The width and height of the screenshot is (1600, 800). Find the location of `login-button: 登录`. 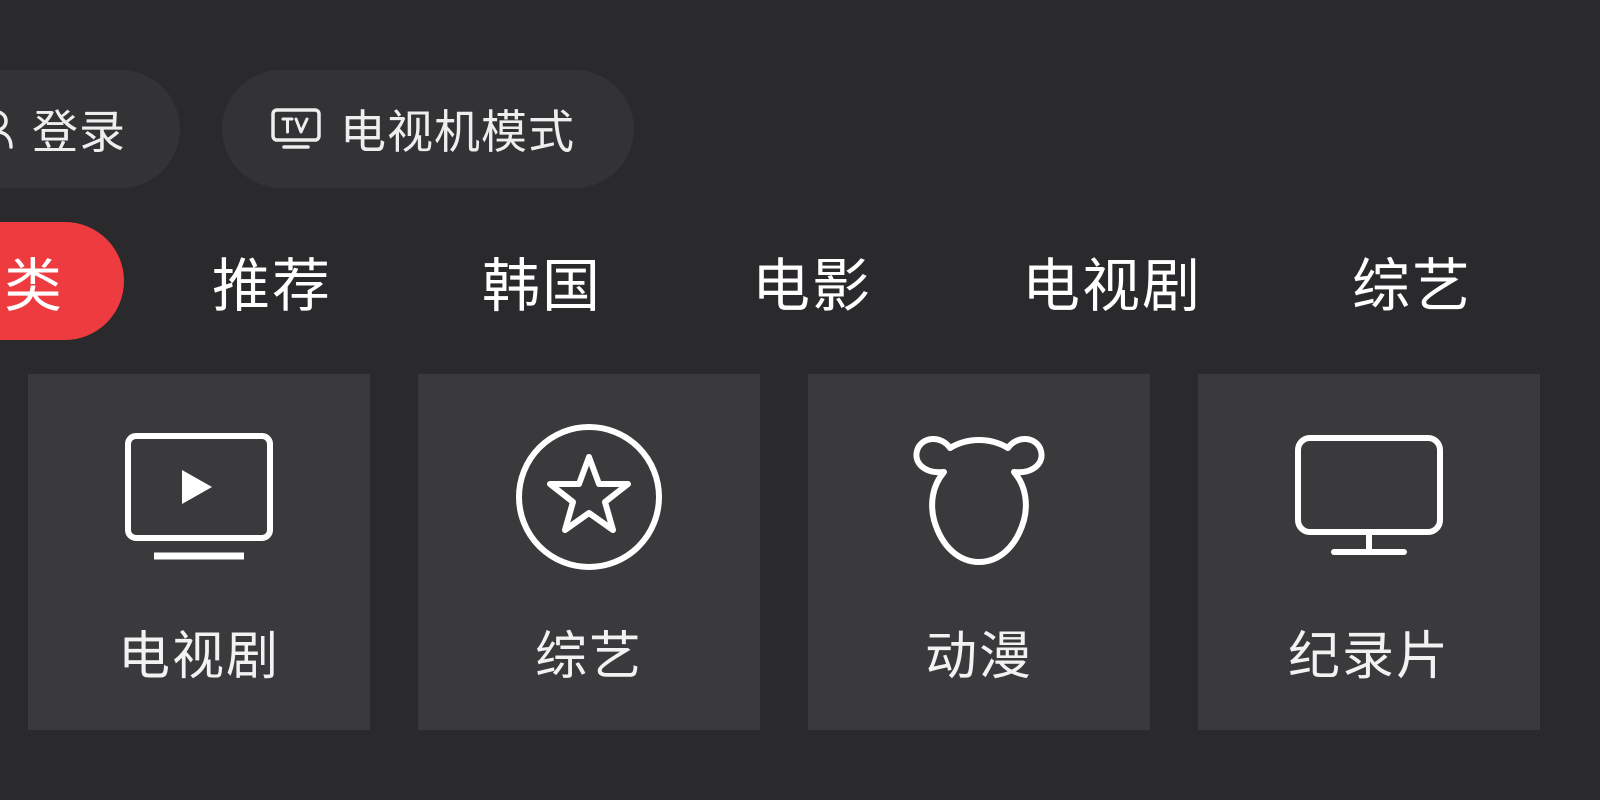

login-button: 登录 is located at coordinates (90, 129).